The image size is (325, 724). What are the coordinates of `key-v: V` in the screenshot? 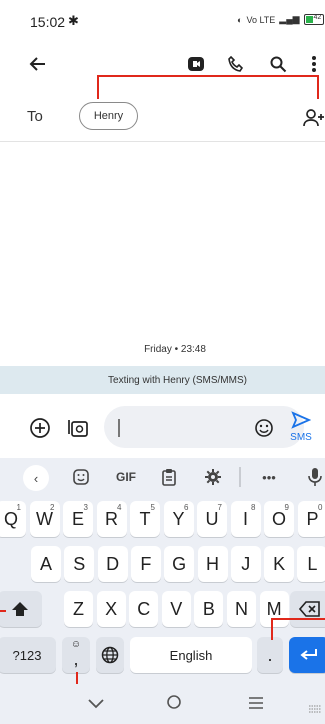 It's located at (176, 609).